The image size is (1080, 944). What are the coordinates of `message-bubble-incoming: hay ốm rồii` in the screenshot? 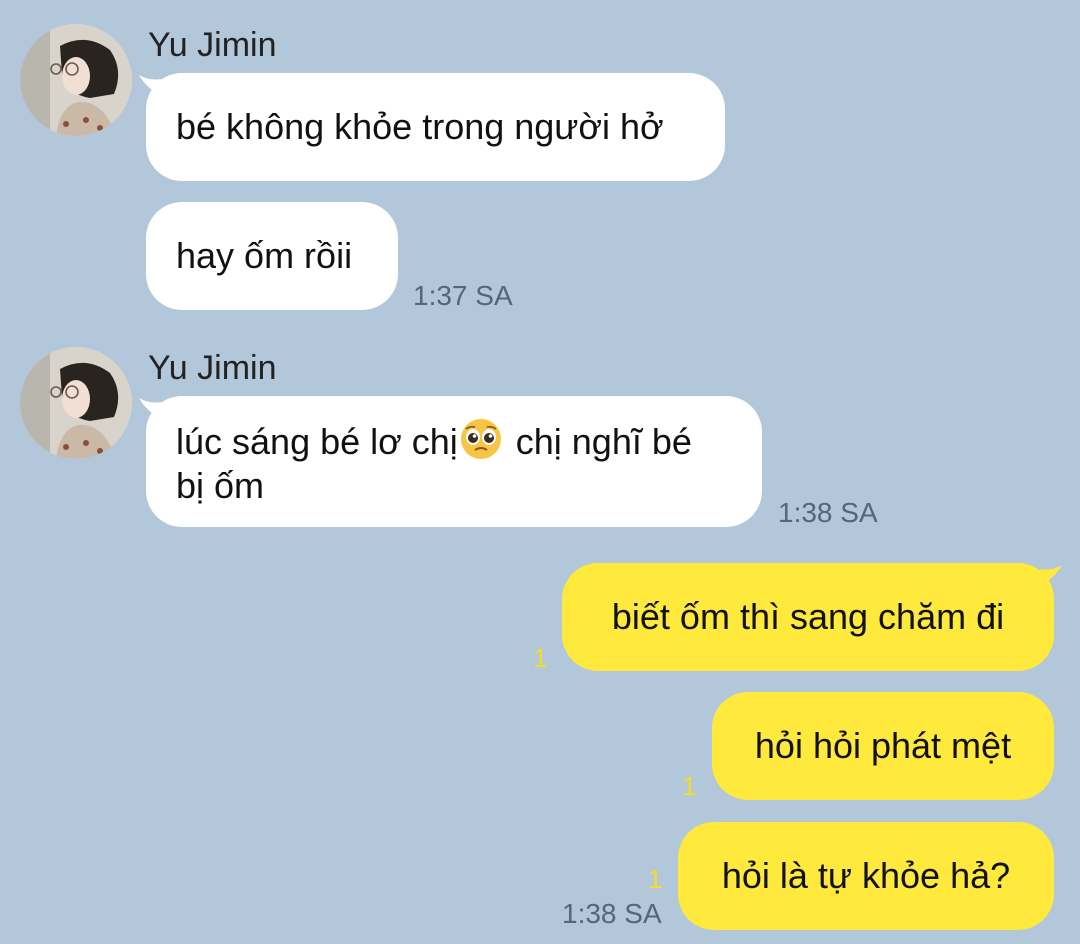 It's located at (272, 256).